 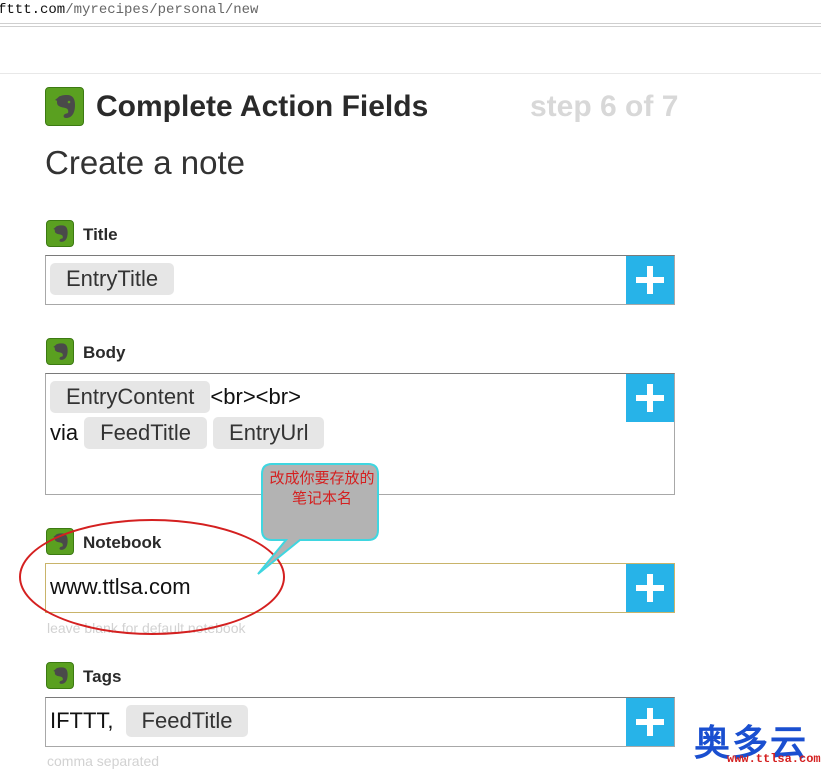 What do you see at coordinates (774, 759) in the screenshot?
I see `watermark-url: www.ttlsa.com` at bounding box center [774, 759].